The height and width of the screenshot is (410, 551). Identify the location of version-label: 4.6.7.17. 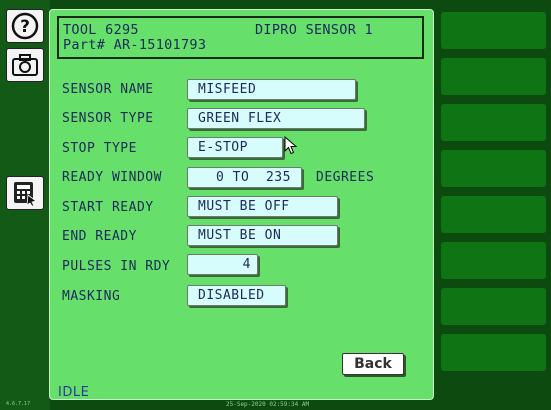
(18, 404).